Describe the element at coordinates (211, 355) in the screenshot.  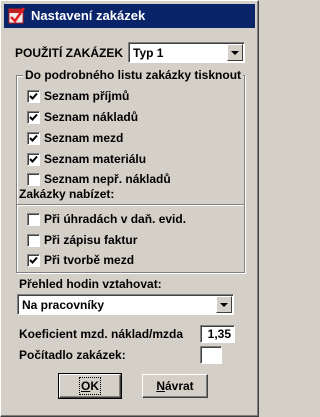
I see `counter-input` at that location.